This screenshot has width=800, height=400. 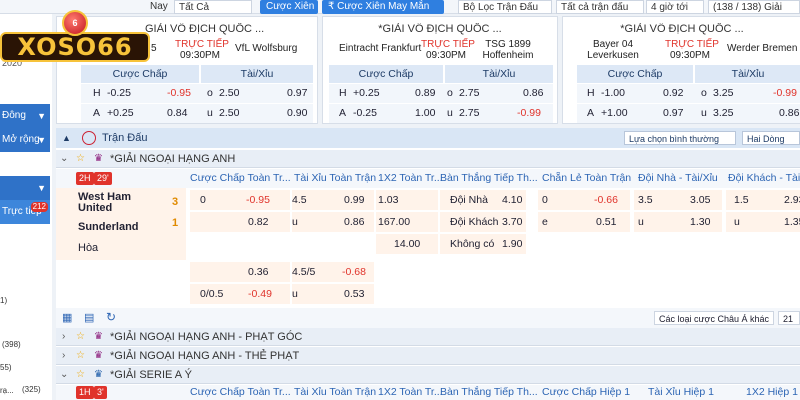 I want to click on col-ou-h1: Tài Xỉu Hiệp 1, so click(x=681, y=392).